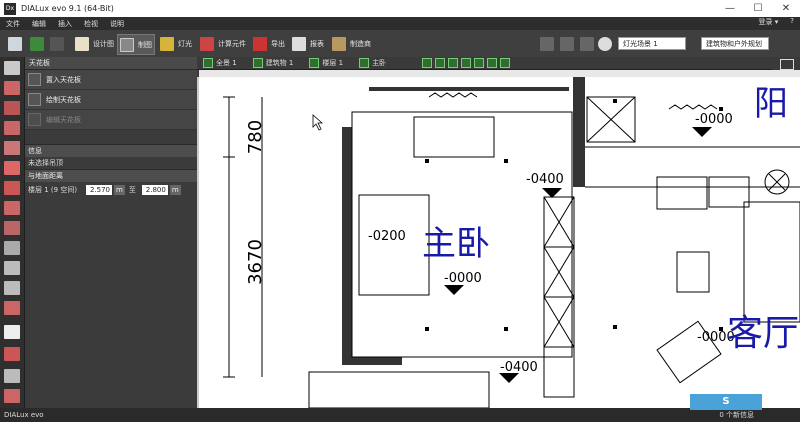  I want to click on menu-insert: 插入, so click(65, 24).